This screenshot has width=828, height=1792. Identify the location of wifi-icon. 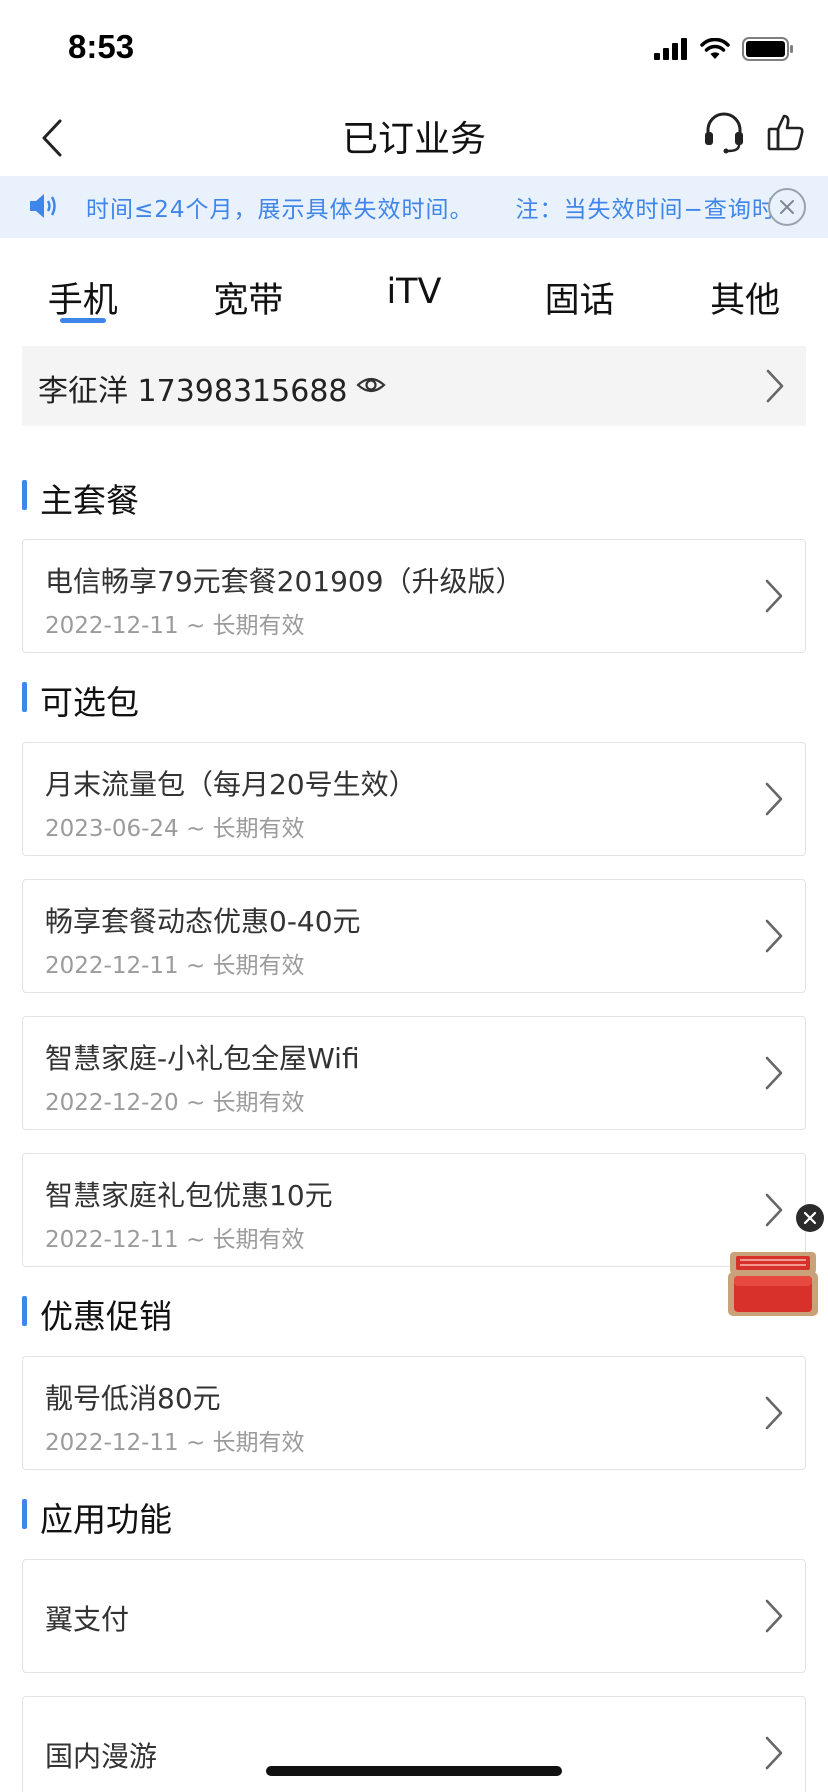
(715, 48).